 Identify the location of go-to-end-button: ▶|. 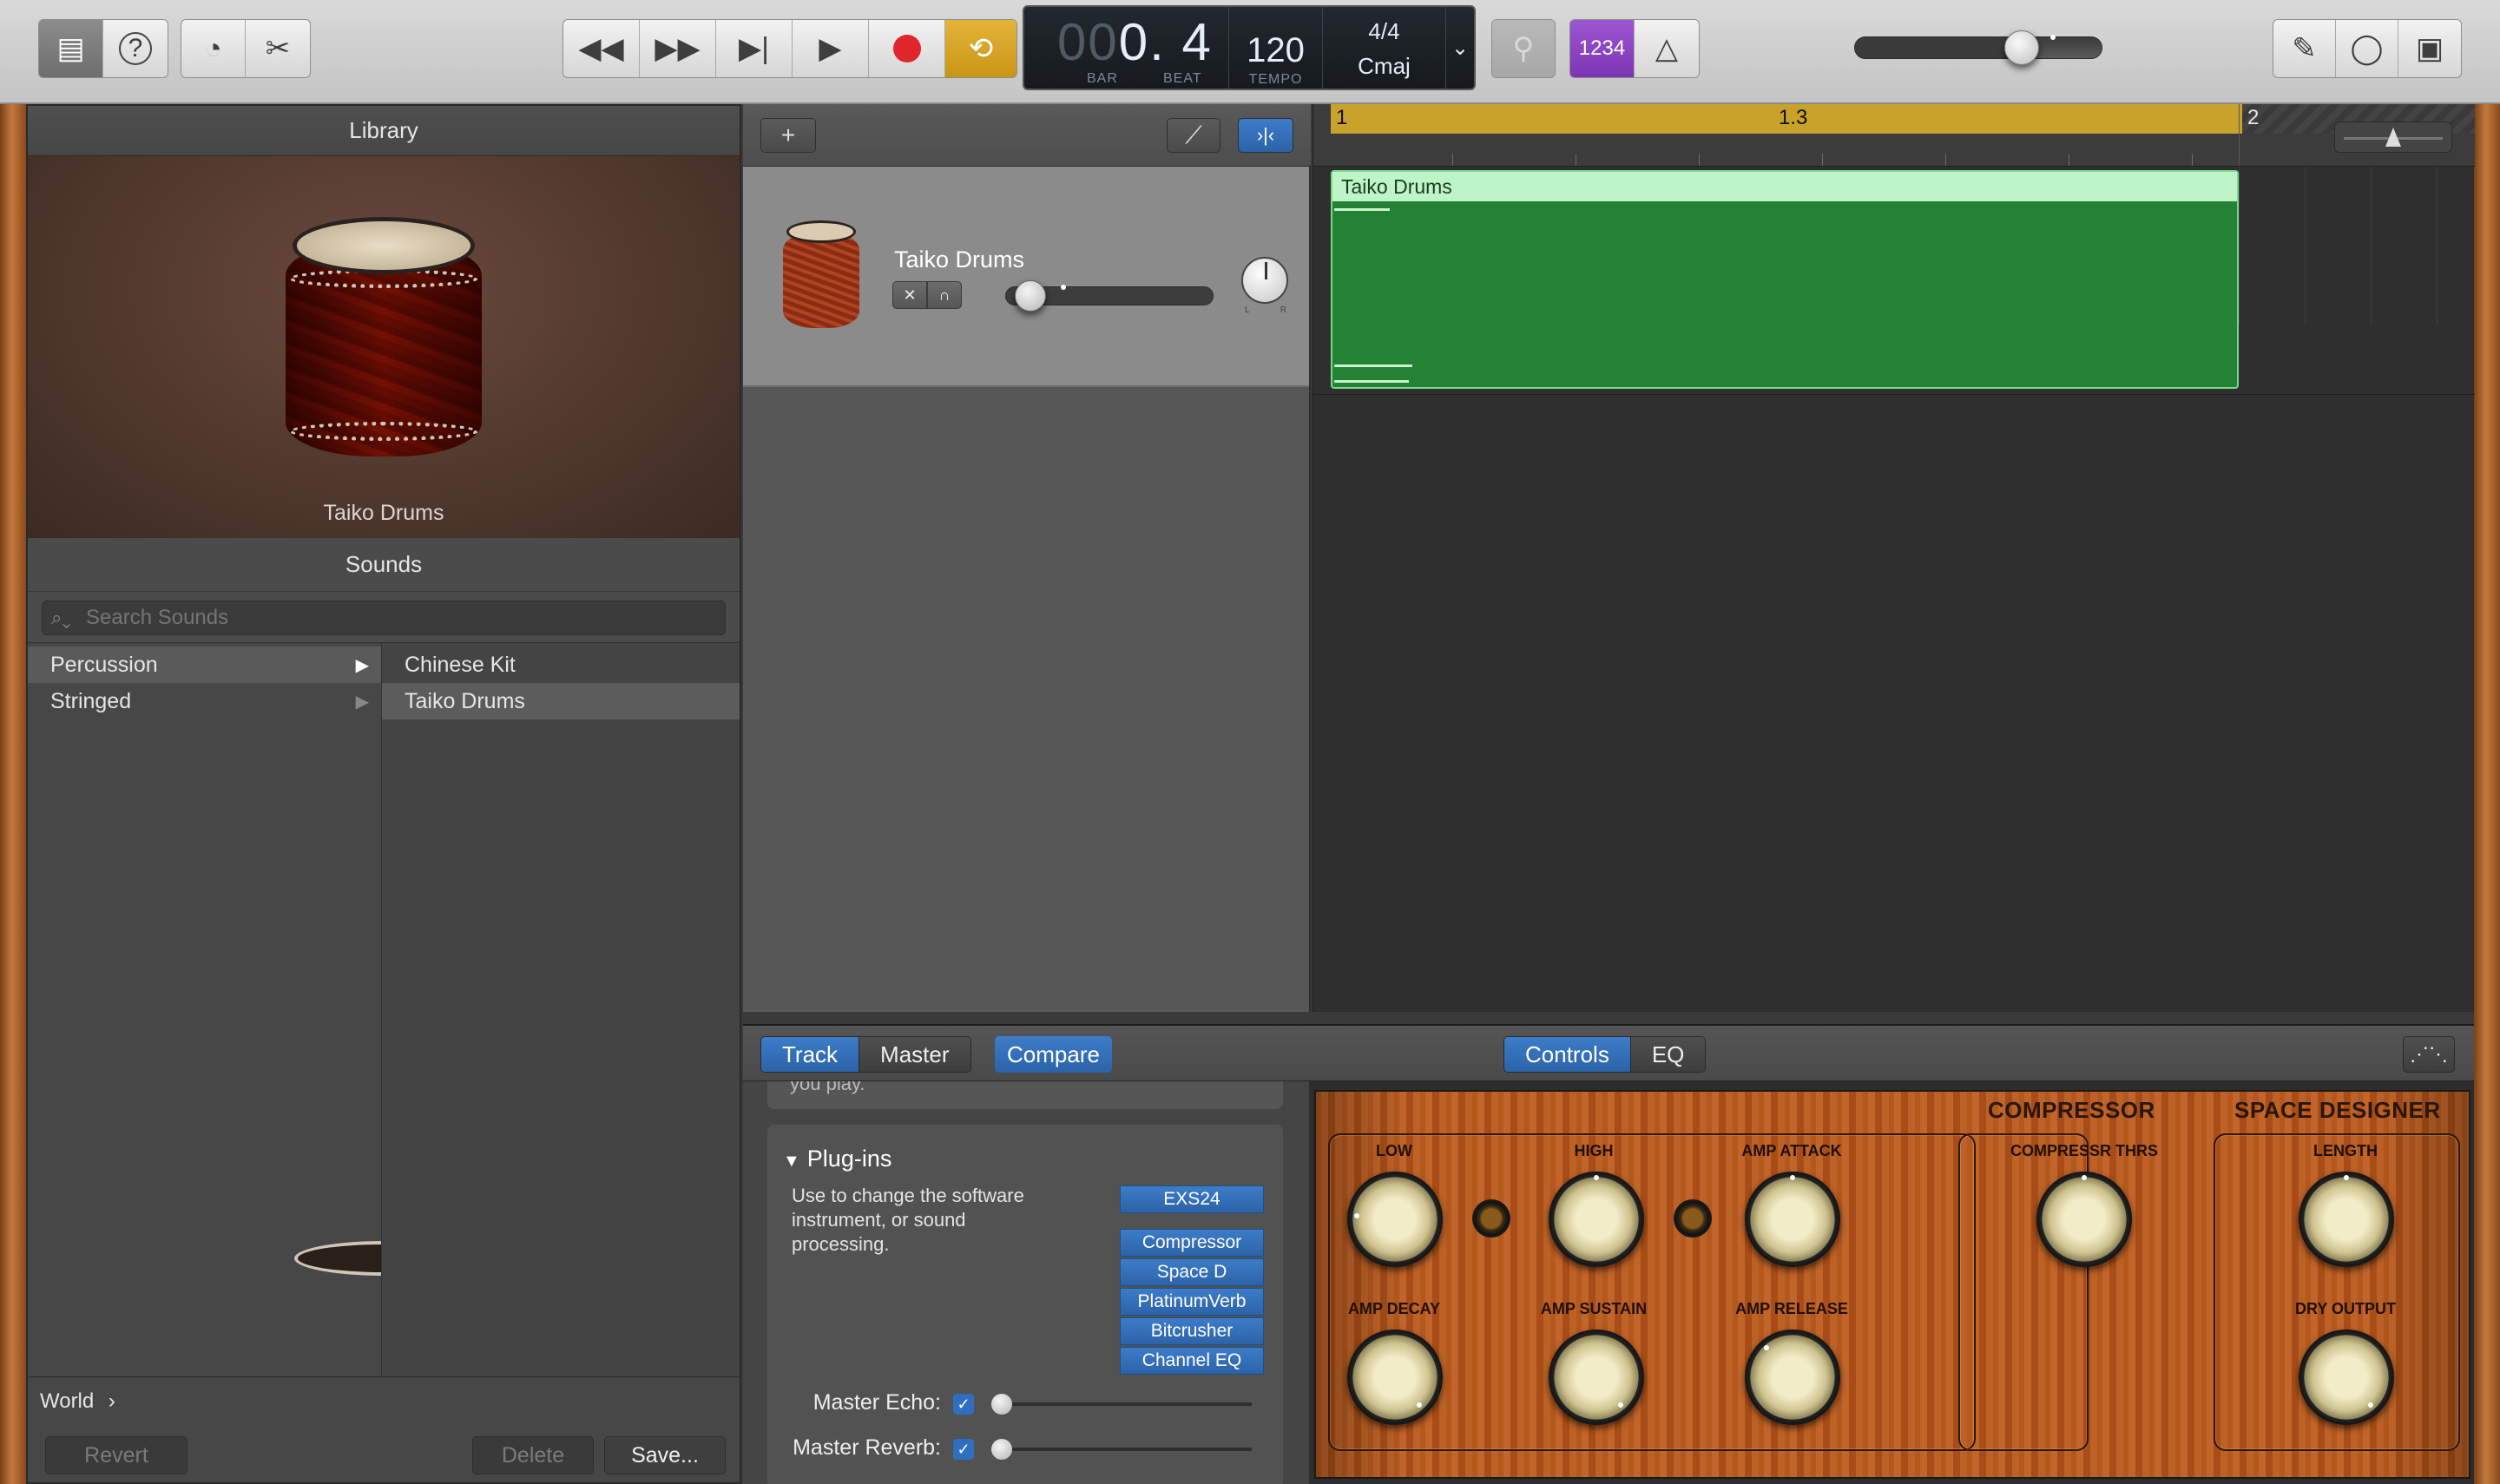
(754, 48).